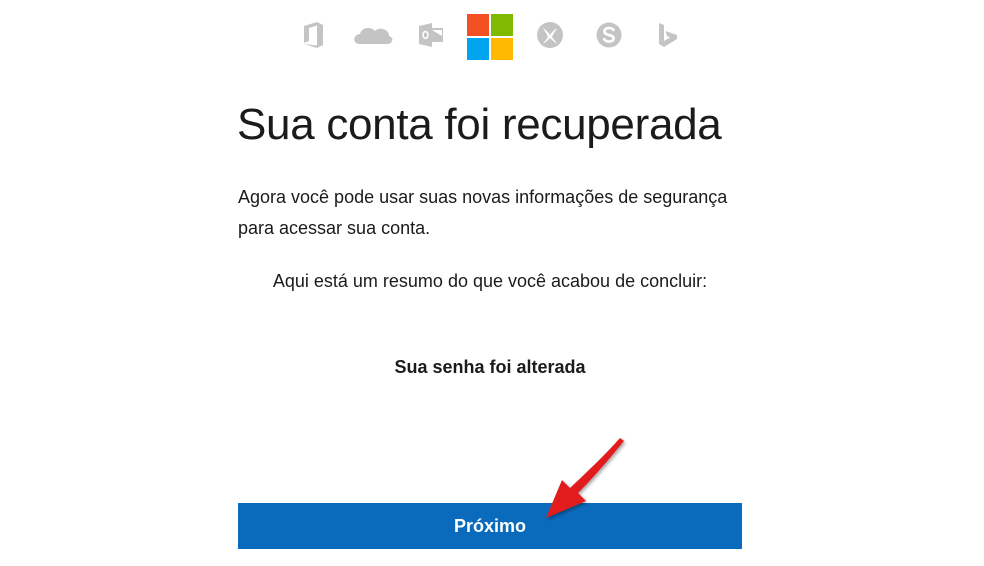  I want to click on office-icon, so click(313, 35).